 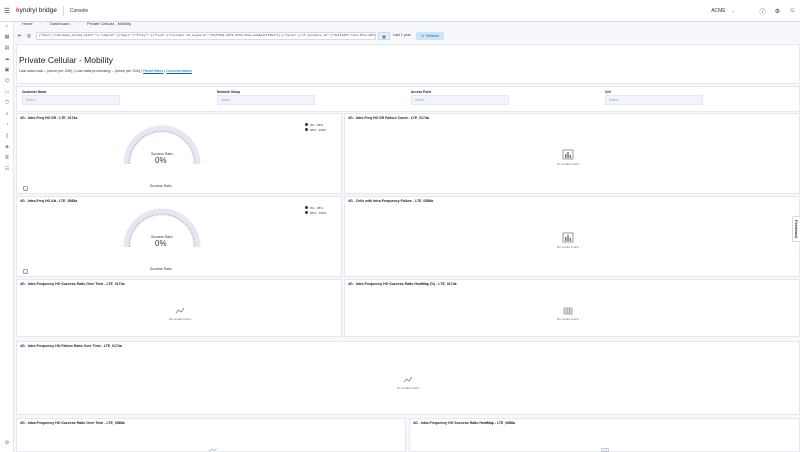 What do you see at coordinates (7, 48) in the screenshot?
I see `chart-icon: ▤` at bounding box center [7, 48].